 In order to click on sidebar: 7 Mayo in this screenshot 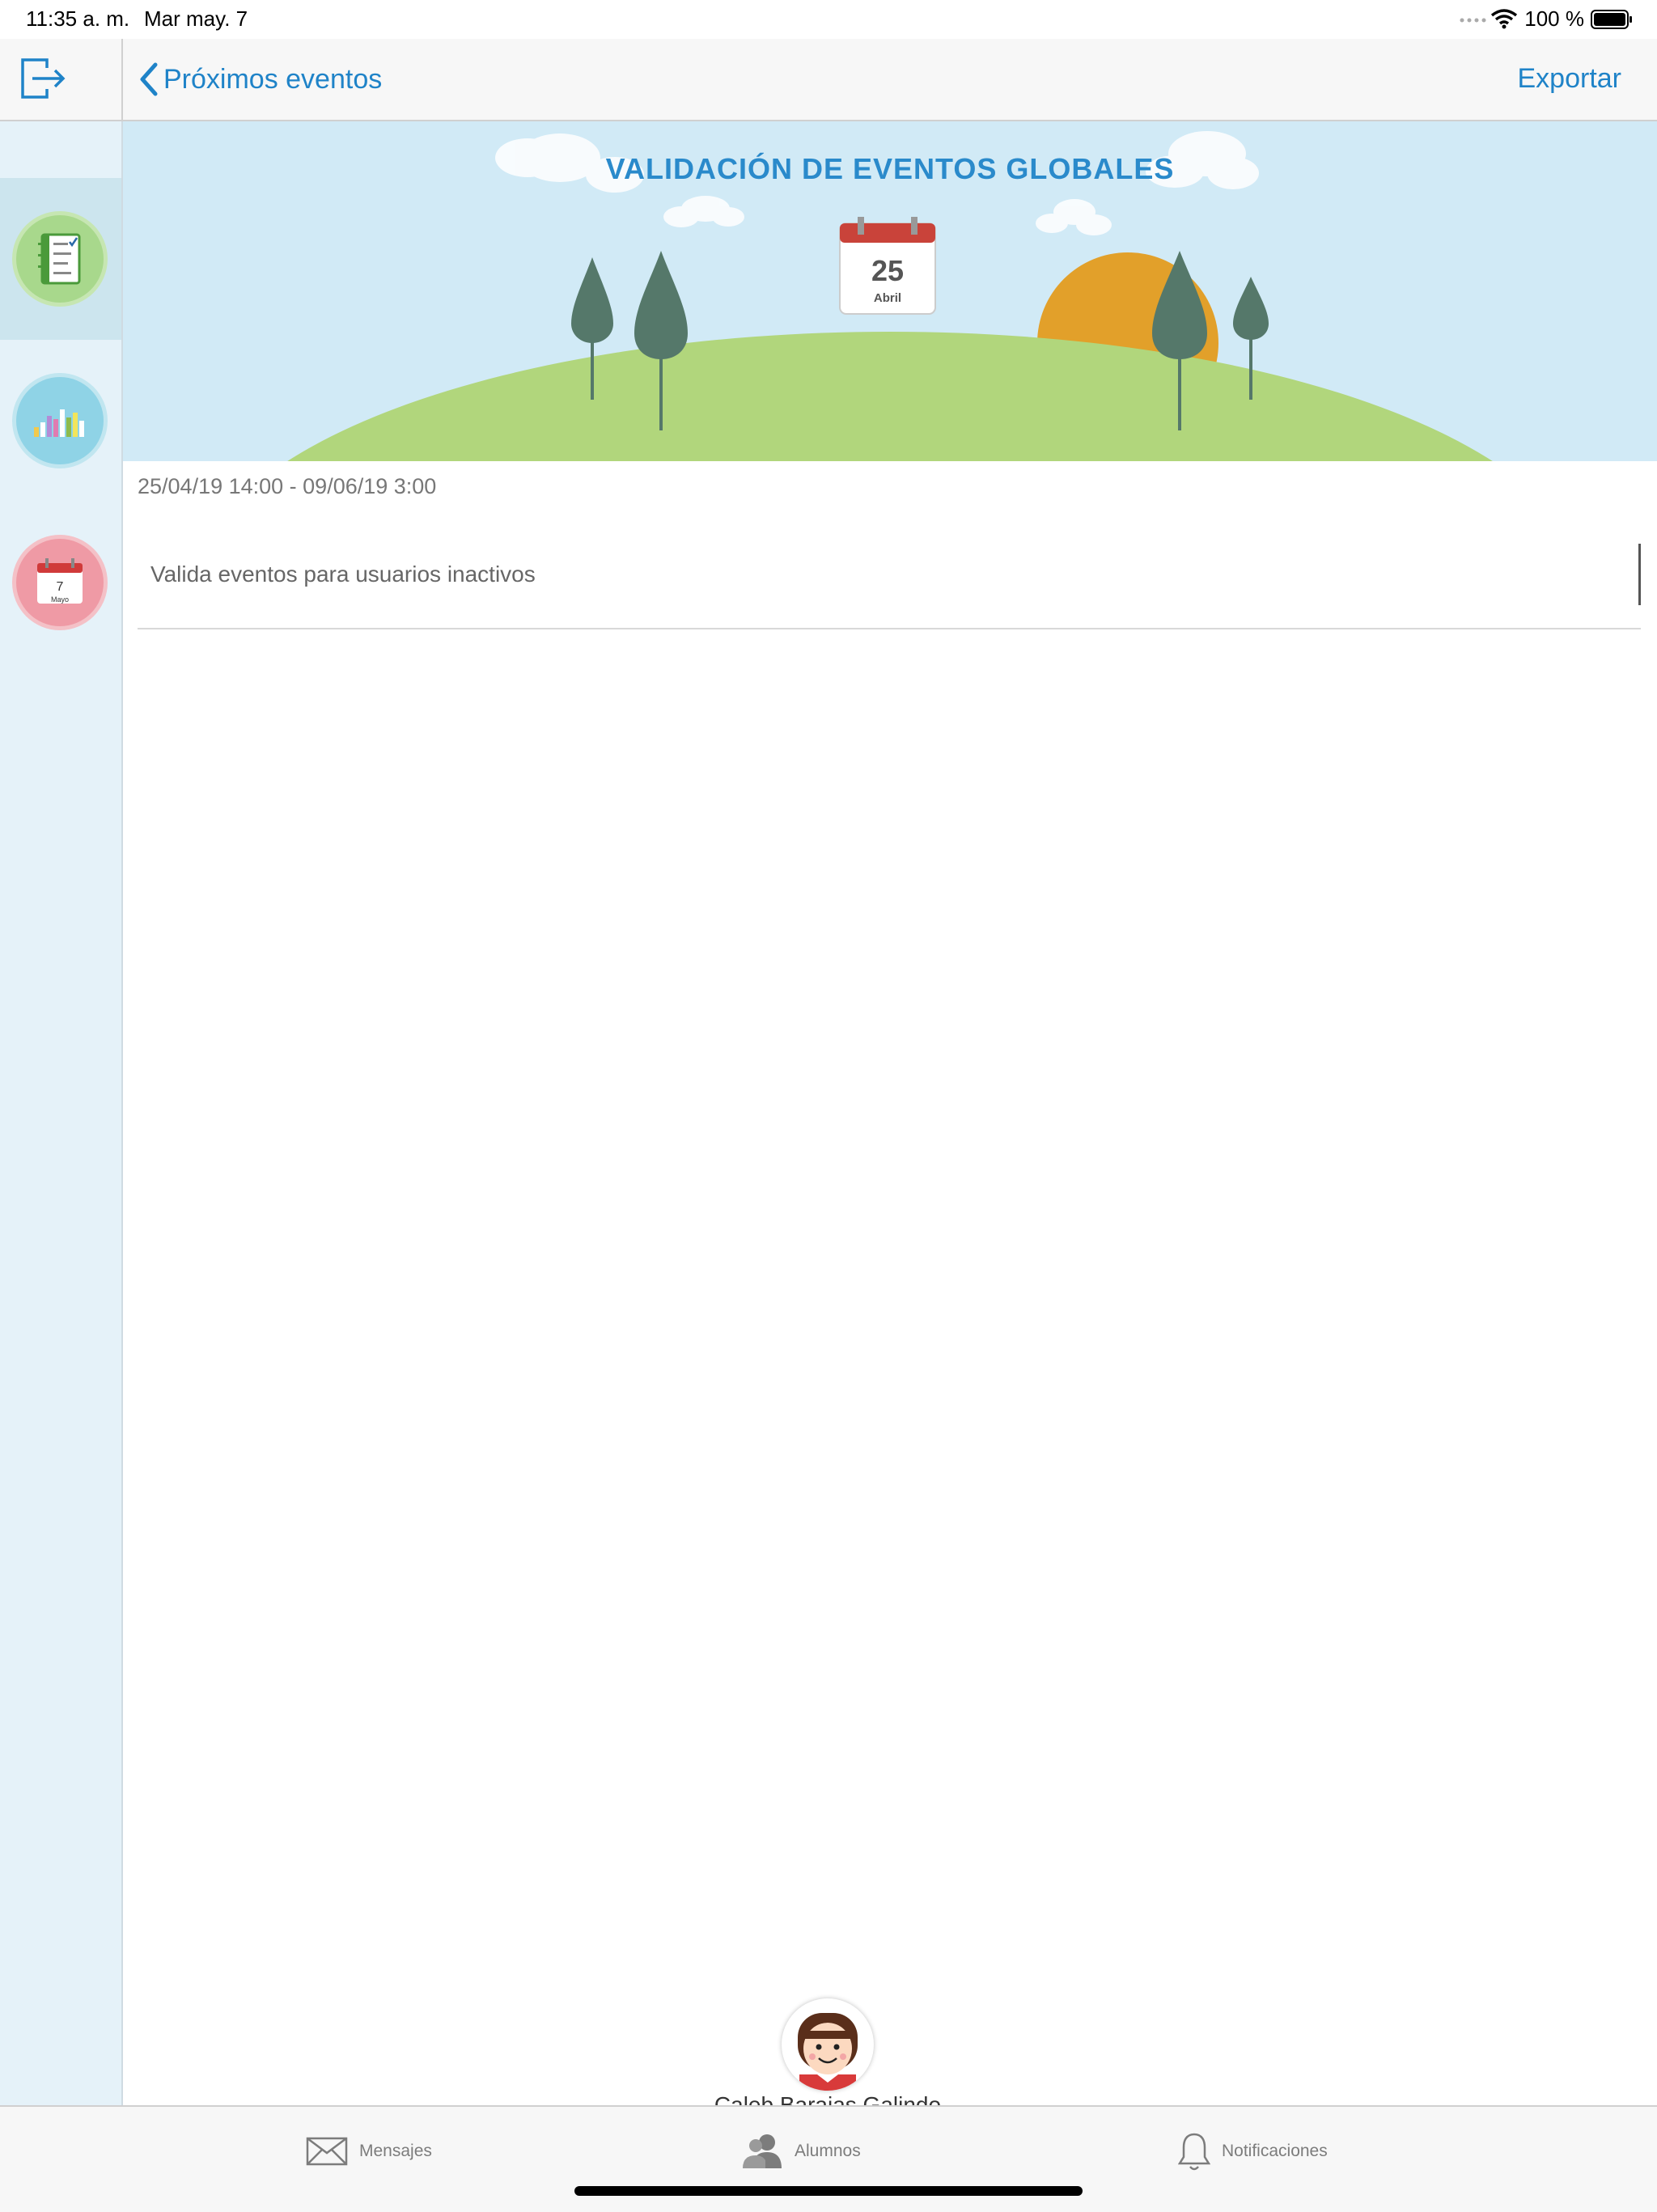, I will do `click(61, 1113)`.